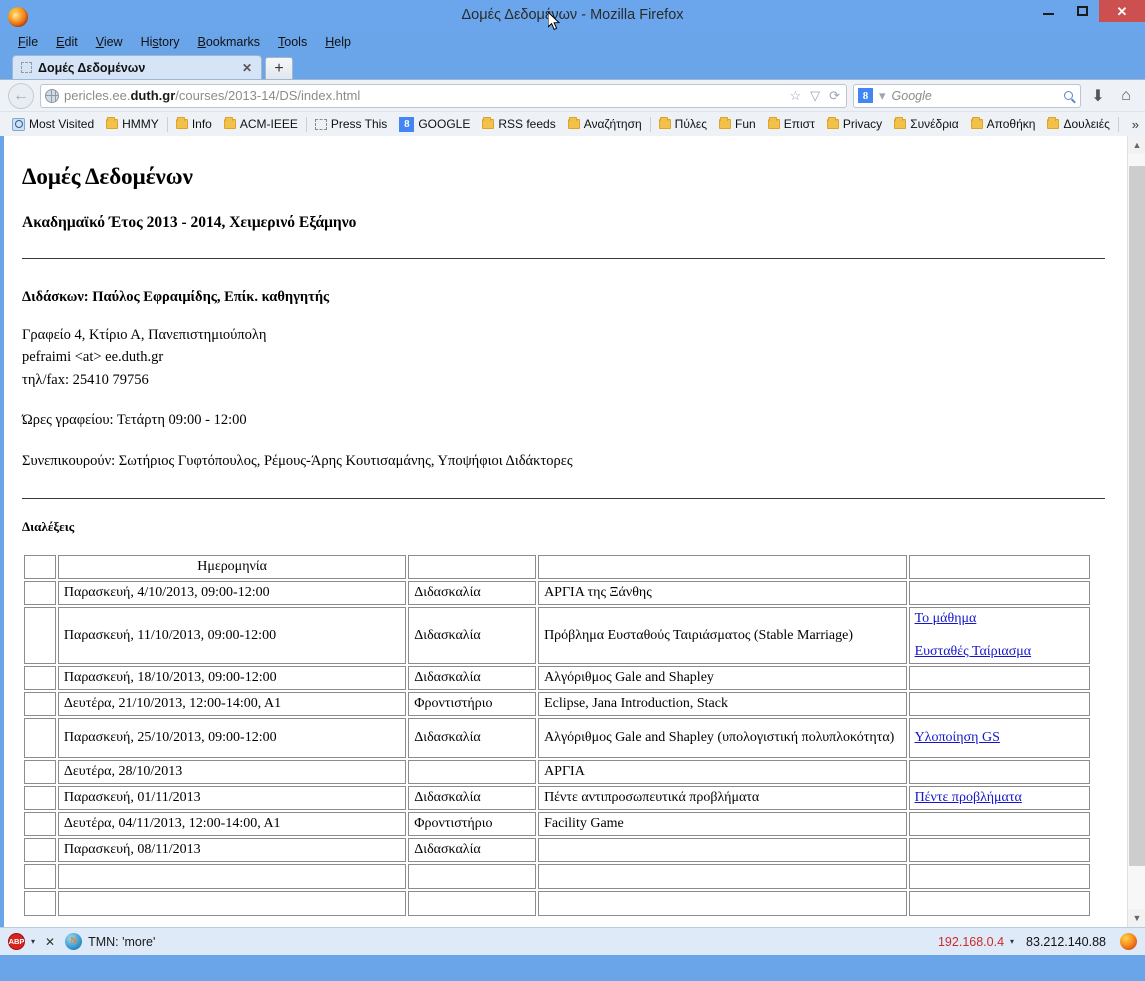 This screenshot has width=1145, height=981. I want to click on firefox-status-icon, so click(1128, 941).